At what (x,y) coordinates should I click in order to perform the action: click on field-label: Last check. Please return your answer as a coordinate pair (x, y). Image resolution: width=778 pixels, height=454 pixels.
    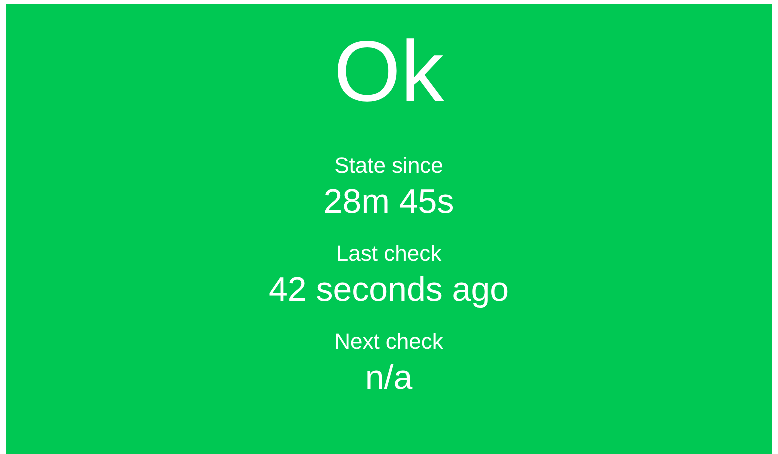
    Looking at the image, I should click on (389, 254).